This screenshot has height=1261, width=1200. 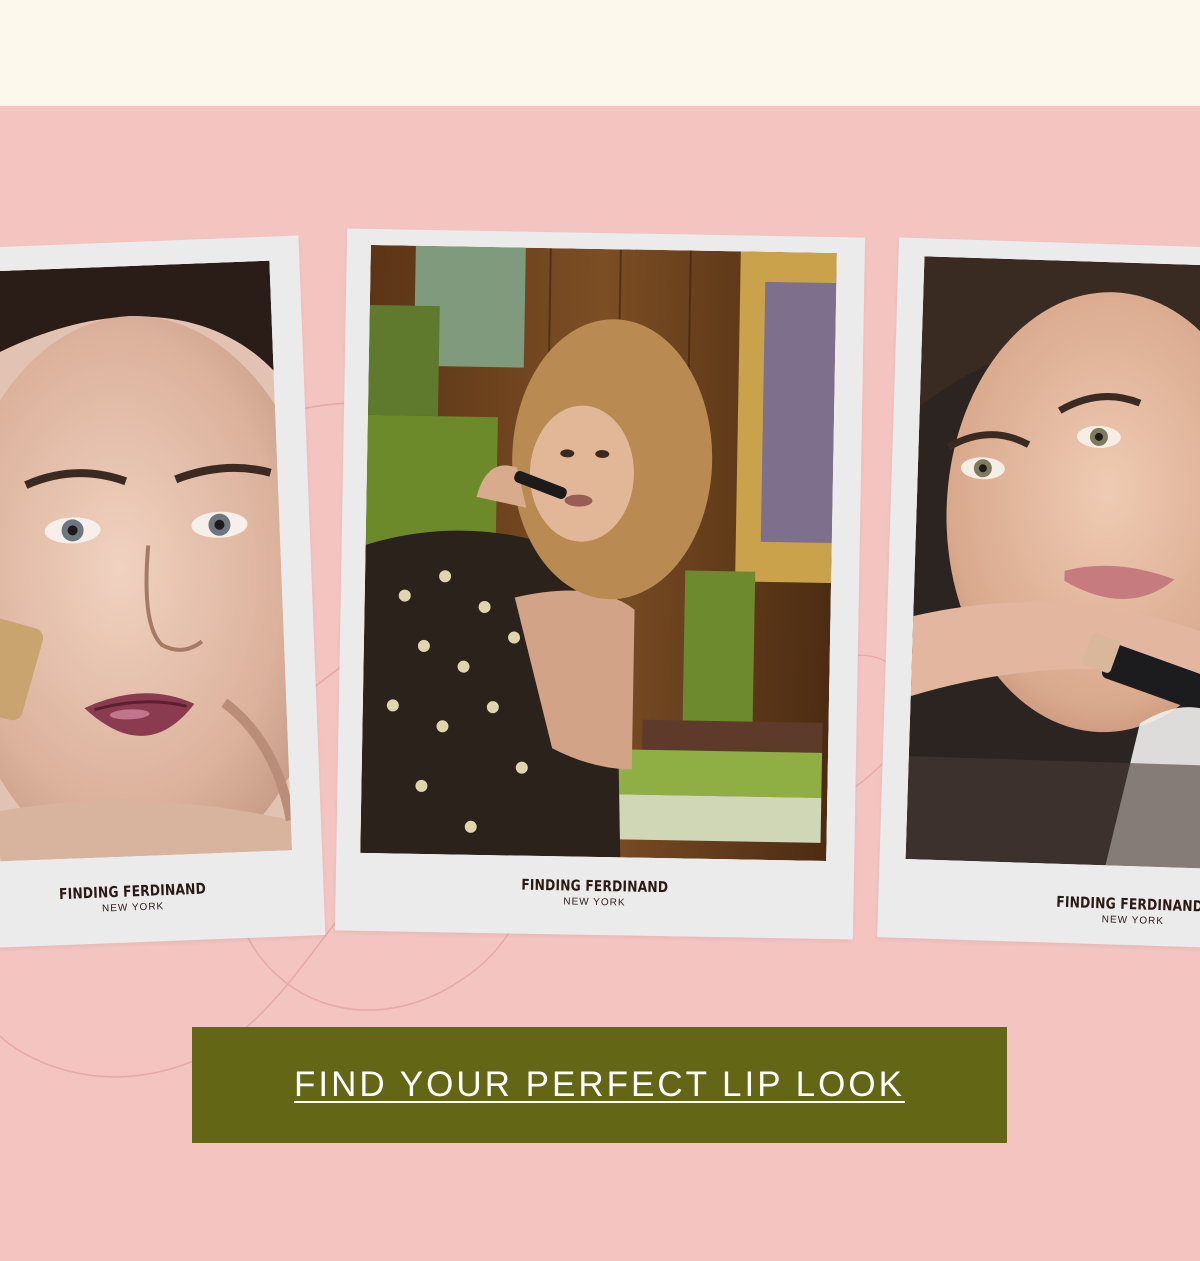 I want to click on top-band, so click(x=600, y=53).